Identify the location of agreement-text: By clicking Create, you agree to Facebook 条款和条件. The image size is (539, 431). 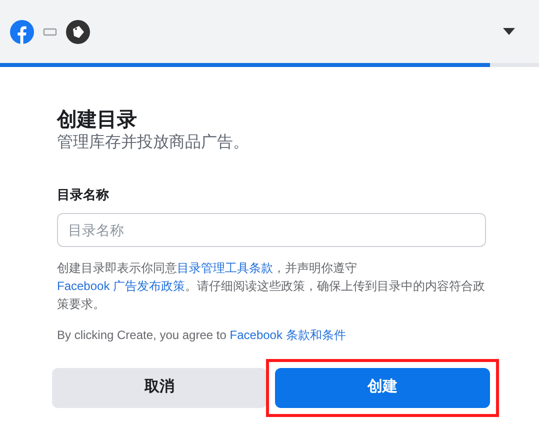
(202, 335).